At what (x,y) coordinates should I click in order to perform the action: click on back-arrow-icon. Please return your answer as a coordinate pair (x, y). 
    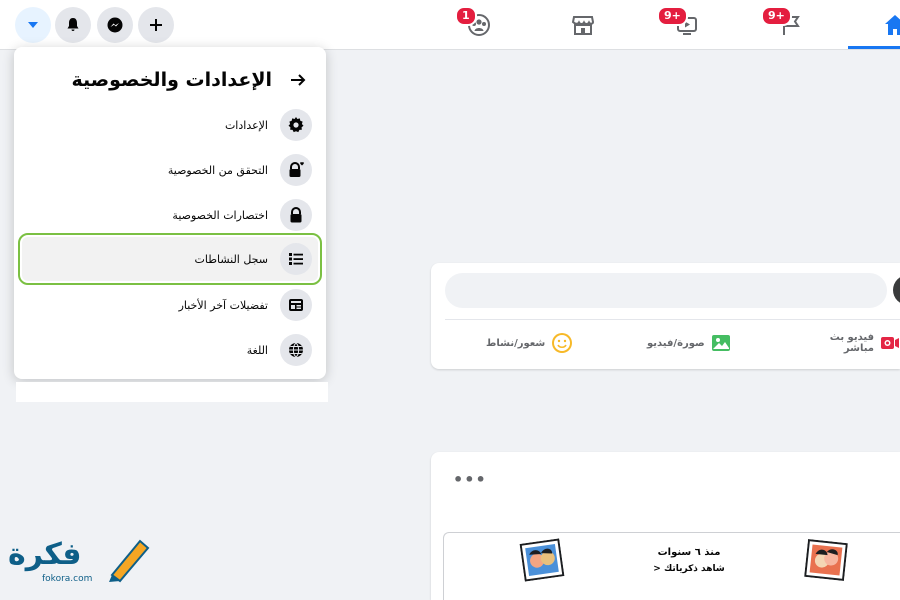
    Looking at the image, I should click on (298, 80).